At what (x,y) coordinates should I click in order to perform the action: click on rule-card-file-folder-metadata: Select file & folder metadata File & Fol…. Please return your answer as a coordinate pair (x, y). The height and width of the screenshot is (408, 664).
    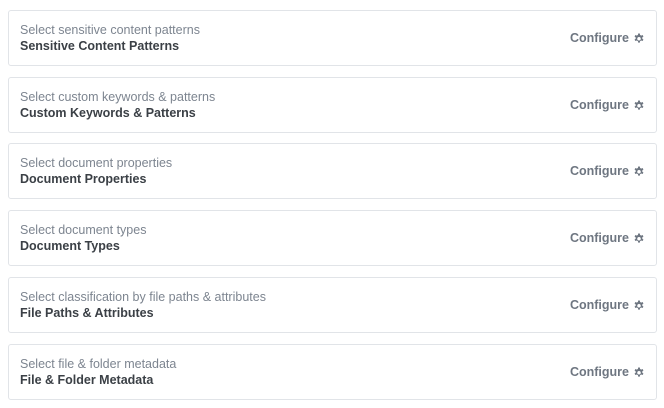
    Looking at the image, I should click on (332, 372).